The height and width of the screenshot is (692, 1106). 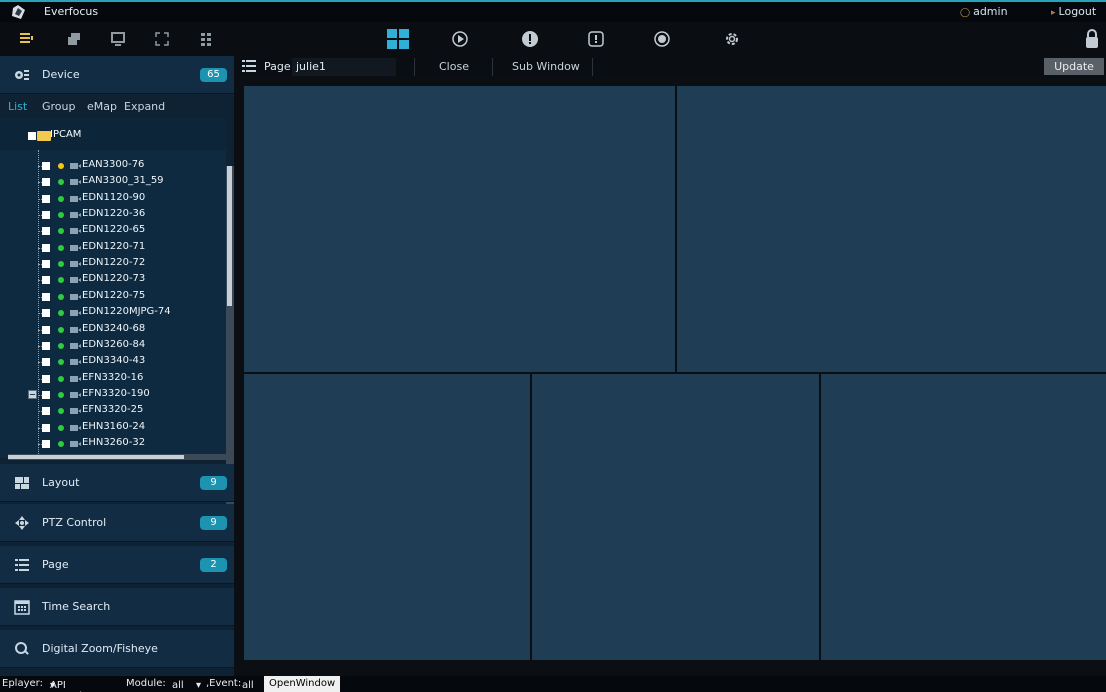 What do you see at coordinates (117, 483) in the screenshot?
I see `layout-panel-header: Layout 9` at bounding box center [117, 483].